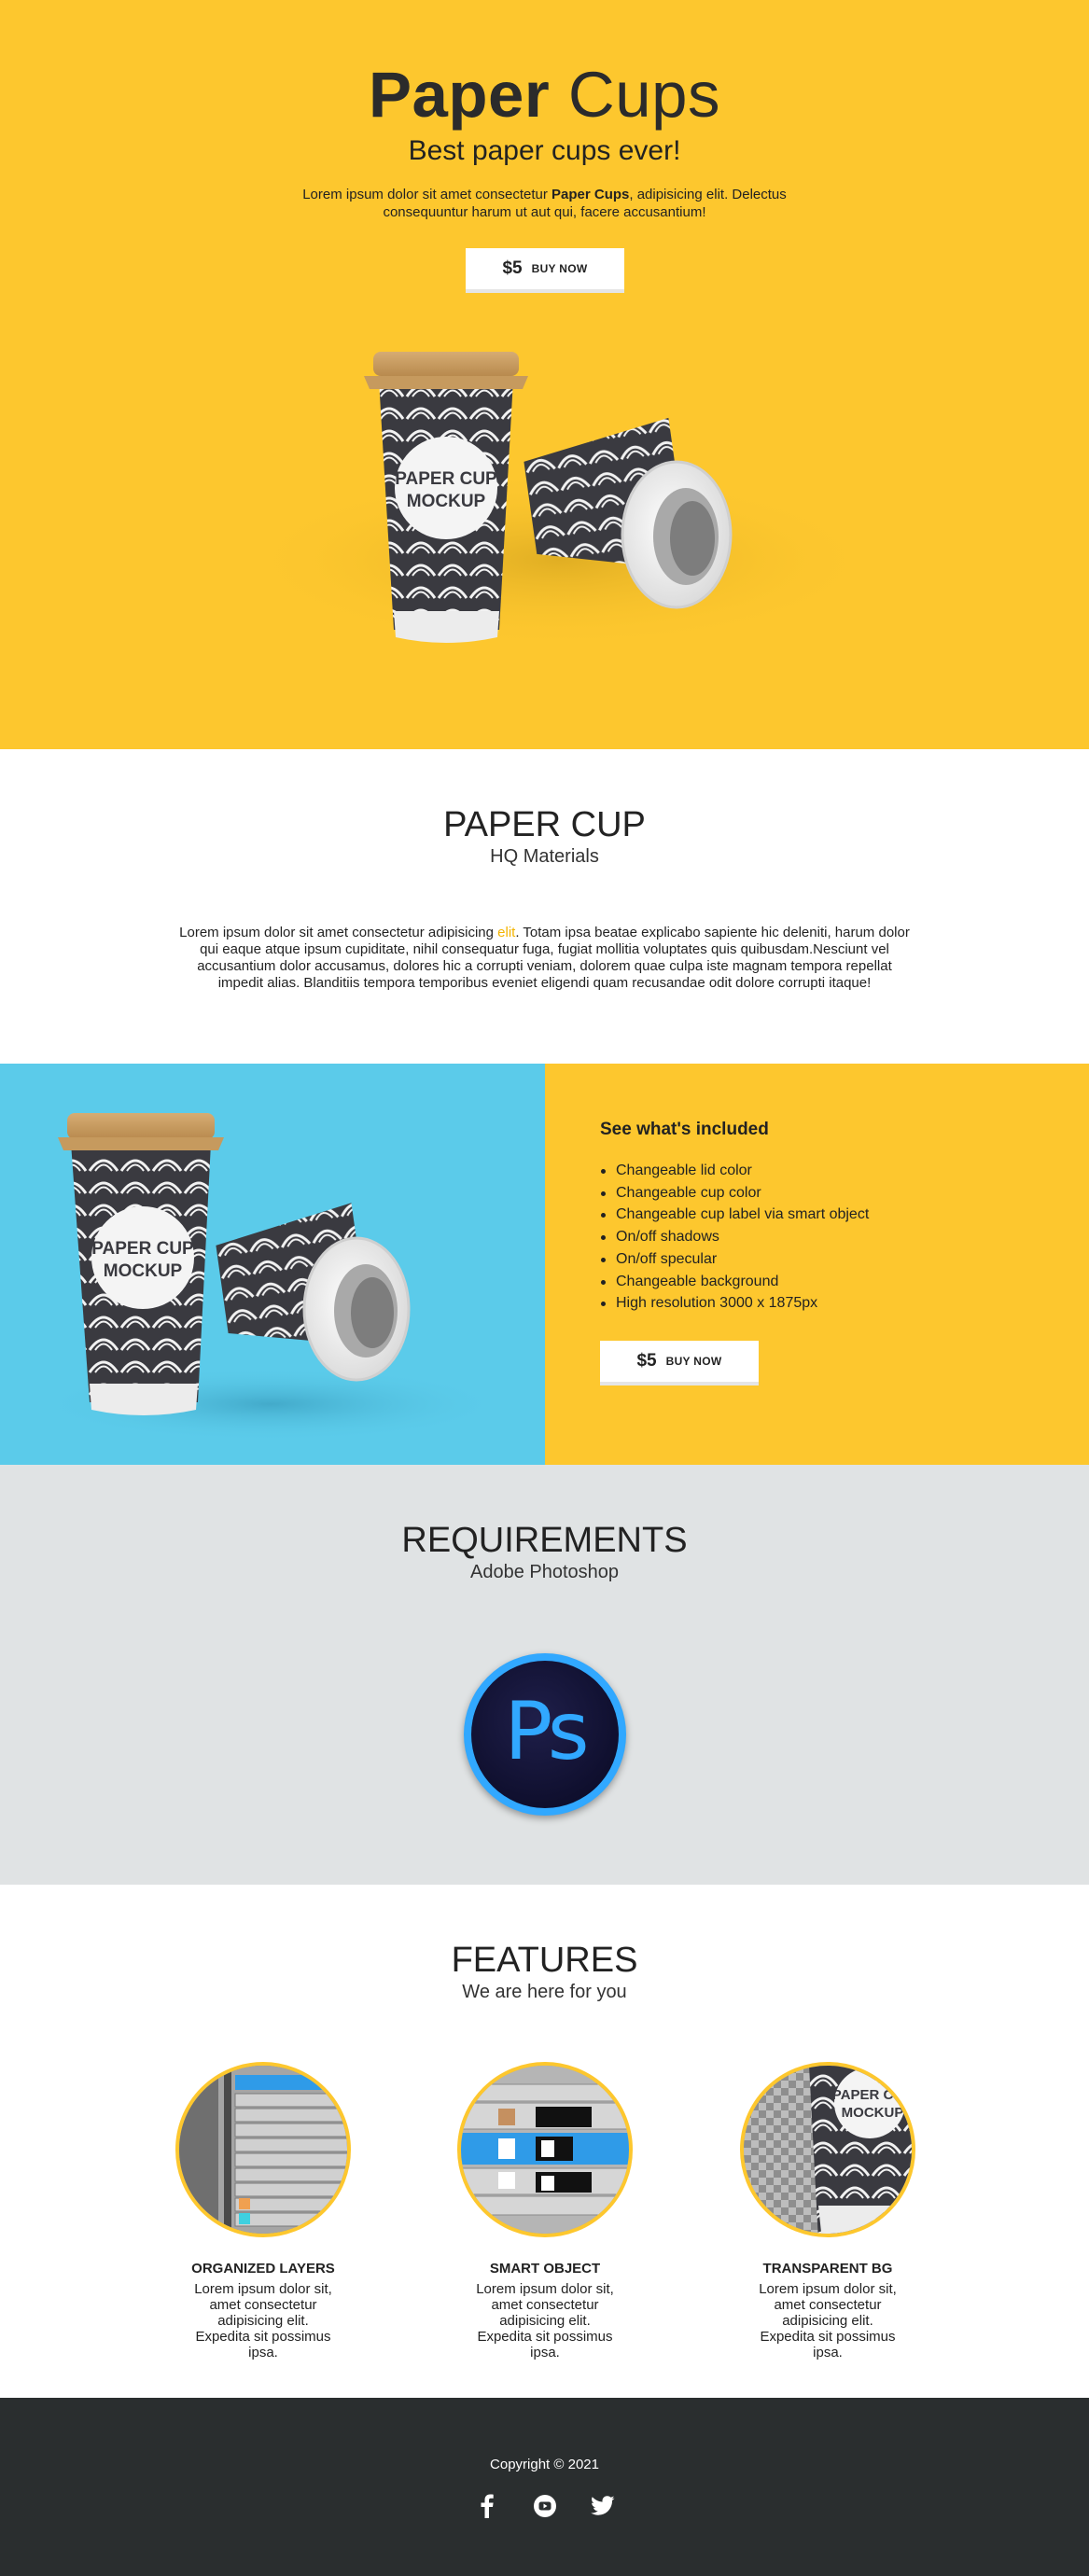 Image resolution: width=1089 pixels, height=2576 pixels. I want to click on feature-title: ORGANIZED LAYERS, so click(263, 2269).